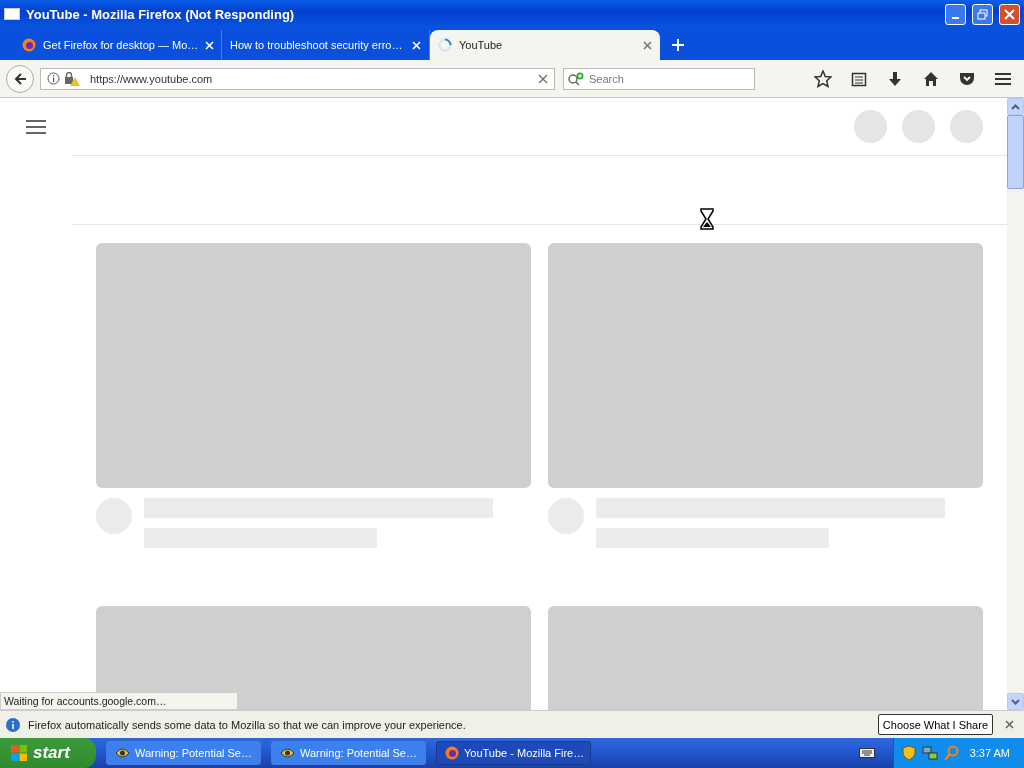 Image resolution: width=1024 pixels, height=768 pixels. I want to click on address-bar: https://www.youtube.com, so click(297, 78).